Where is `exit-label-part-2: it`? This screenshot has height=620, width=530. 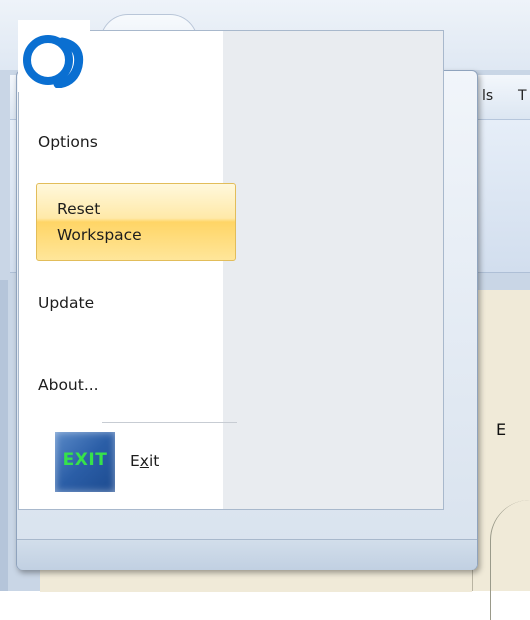 exit-label-part-2: it is located at coordinates (154, 461).